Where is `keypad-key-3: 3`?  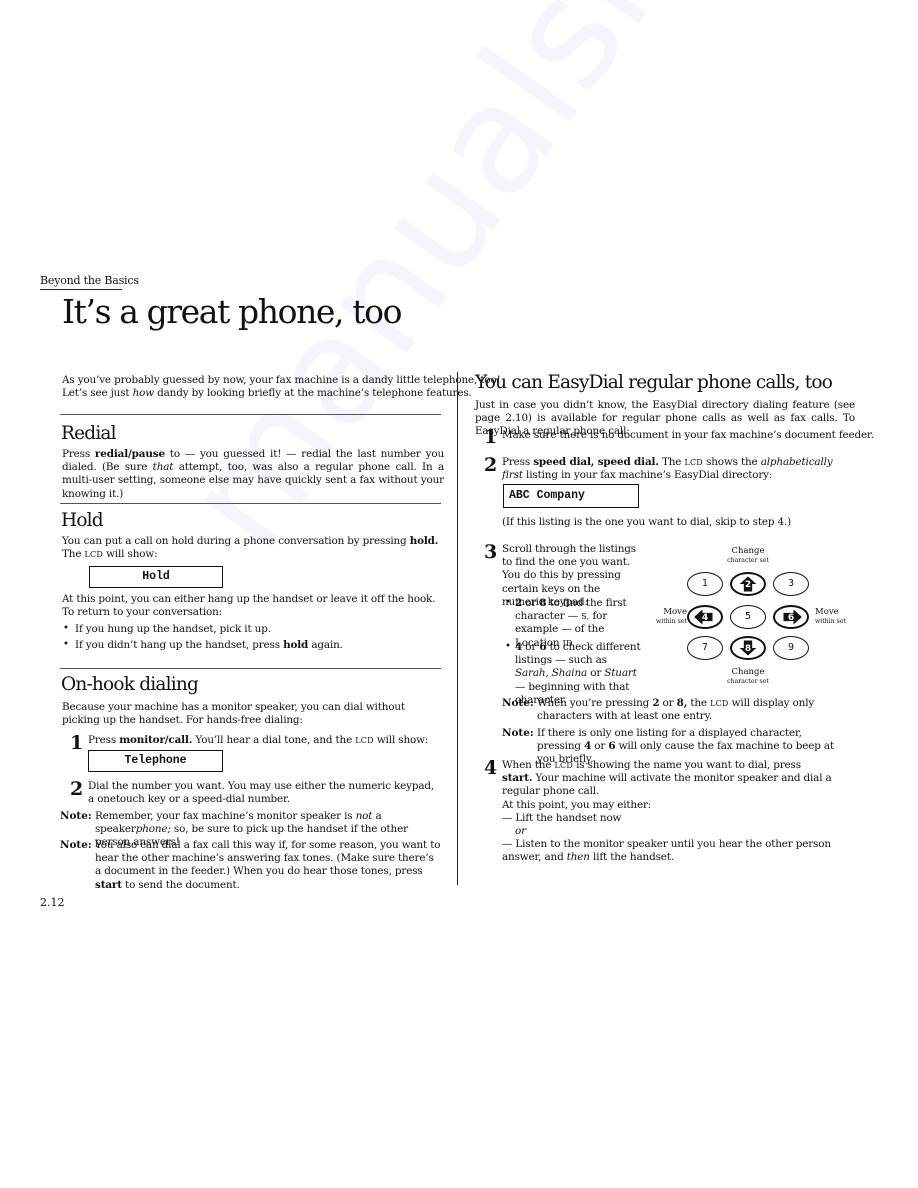
keypad-key-3: 3 is located at coordinates (791, 584).